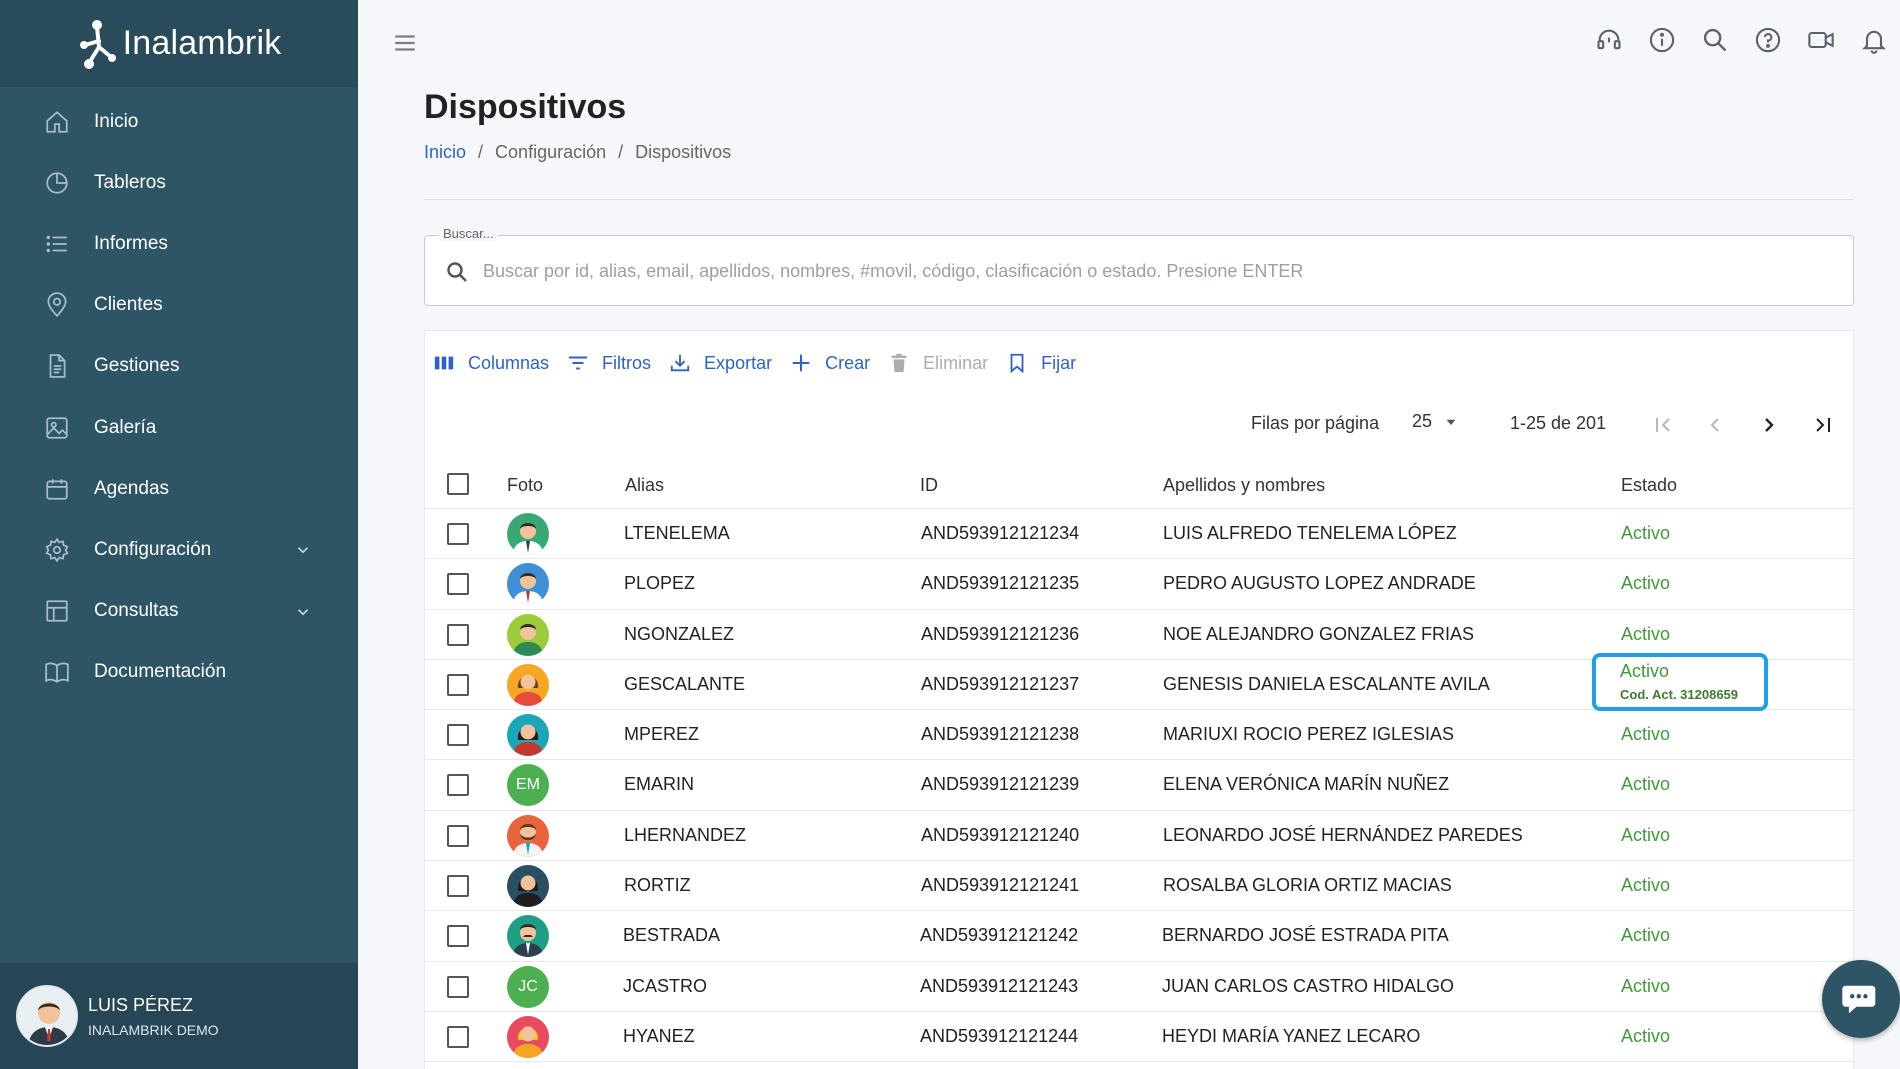 The height and width of the screenshot is (1069, 1900). Describe the element at coordinates (179, 427) in the screenshot. I see `sidebar-item-galeria: Galería` at that location.